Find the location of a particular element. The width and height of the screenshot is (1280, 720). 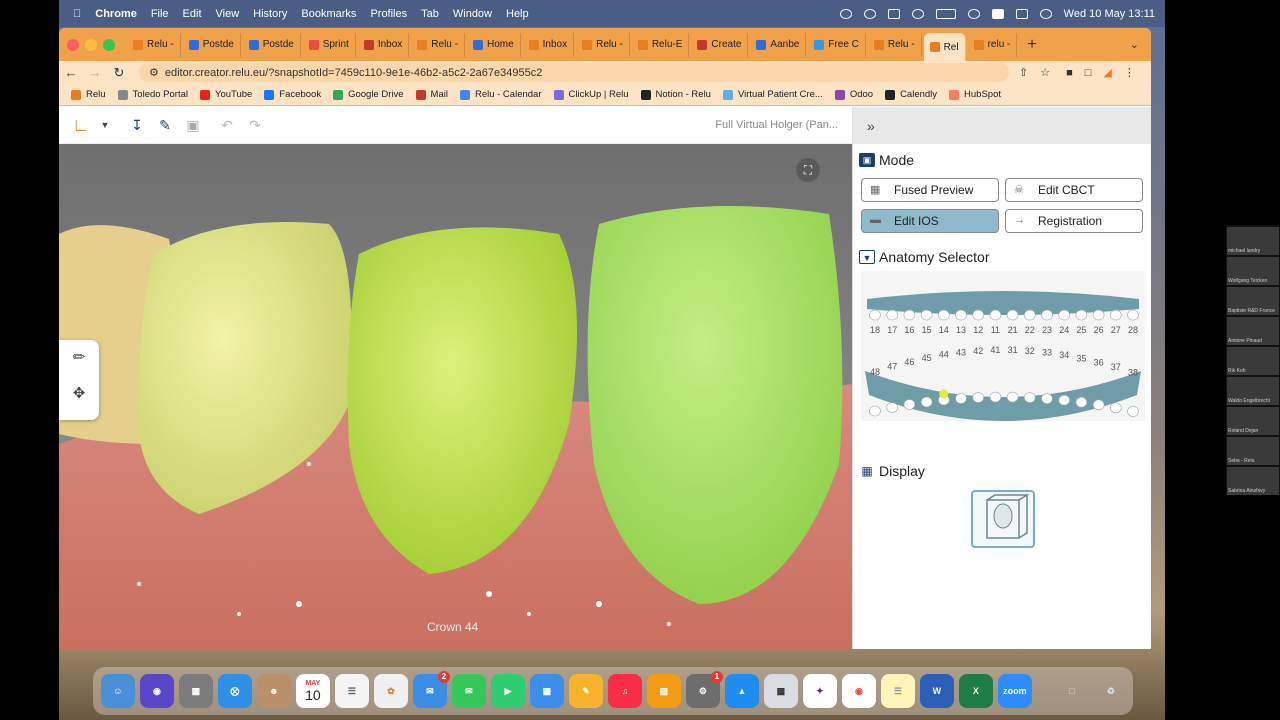

zoom-icon: zoom is located at coordinates (1015, 691).